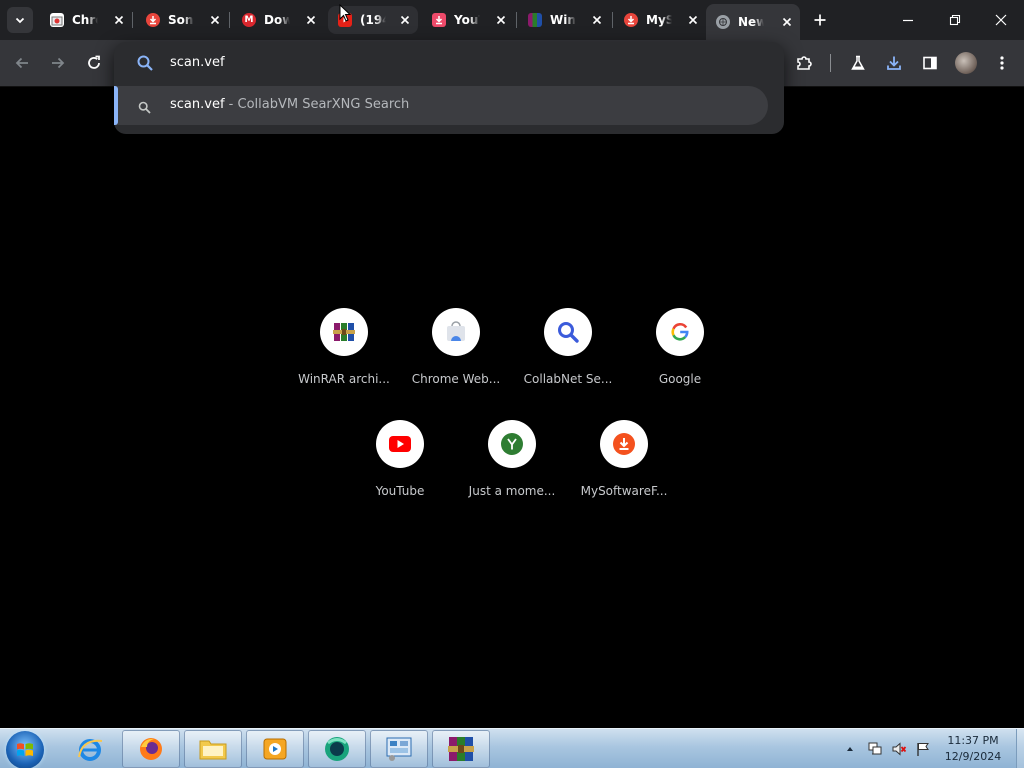  I want to click on chrome-web-store-icon, so click(456, 331).